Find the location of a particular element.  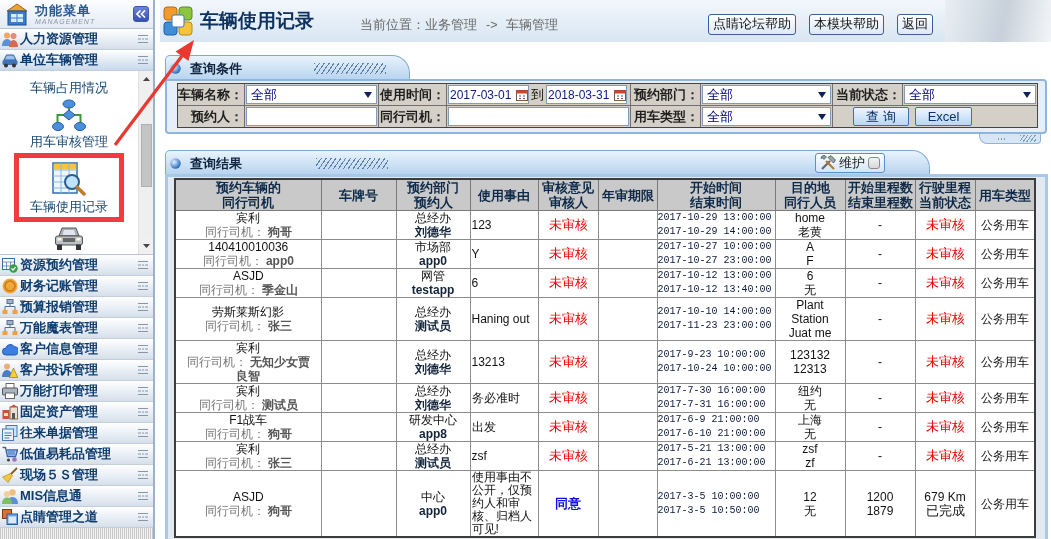

menu-group: 预算报销管理 is located at coordinates (76, 307).